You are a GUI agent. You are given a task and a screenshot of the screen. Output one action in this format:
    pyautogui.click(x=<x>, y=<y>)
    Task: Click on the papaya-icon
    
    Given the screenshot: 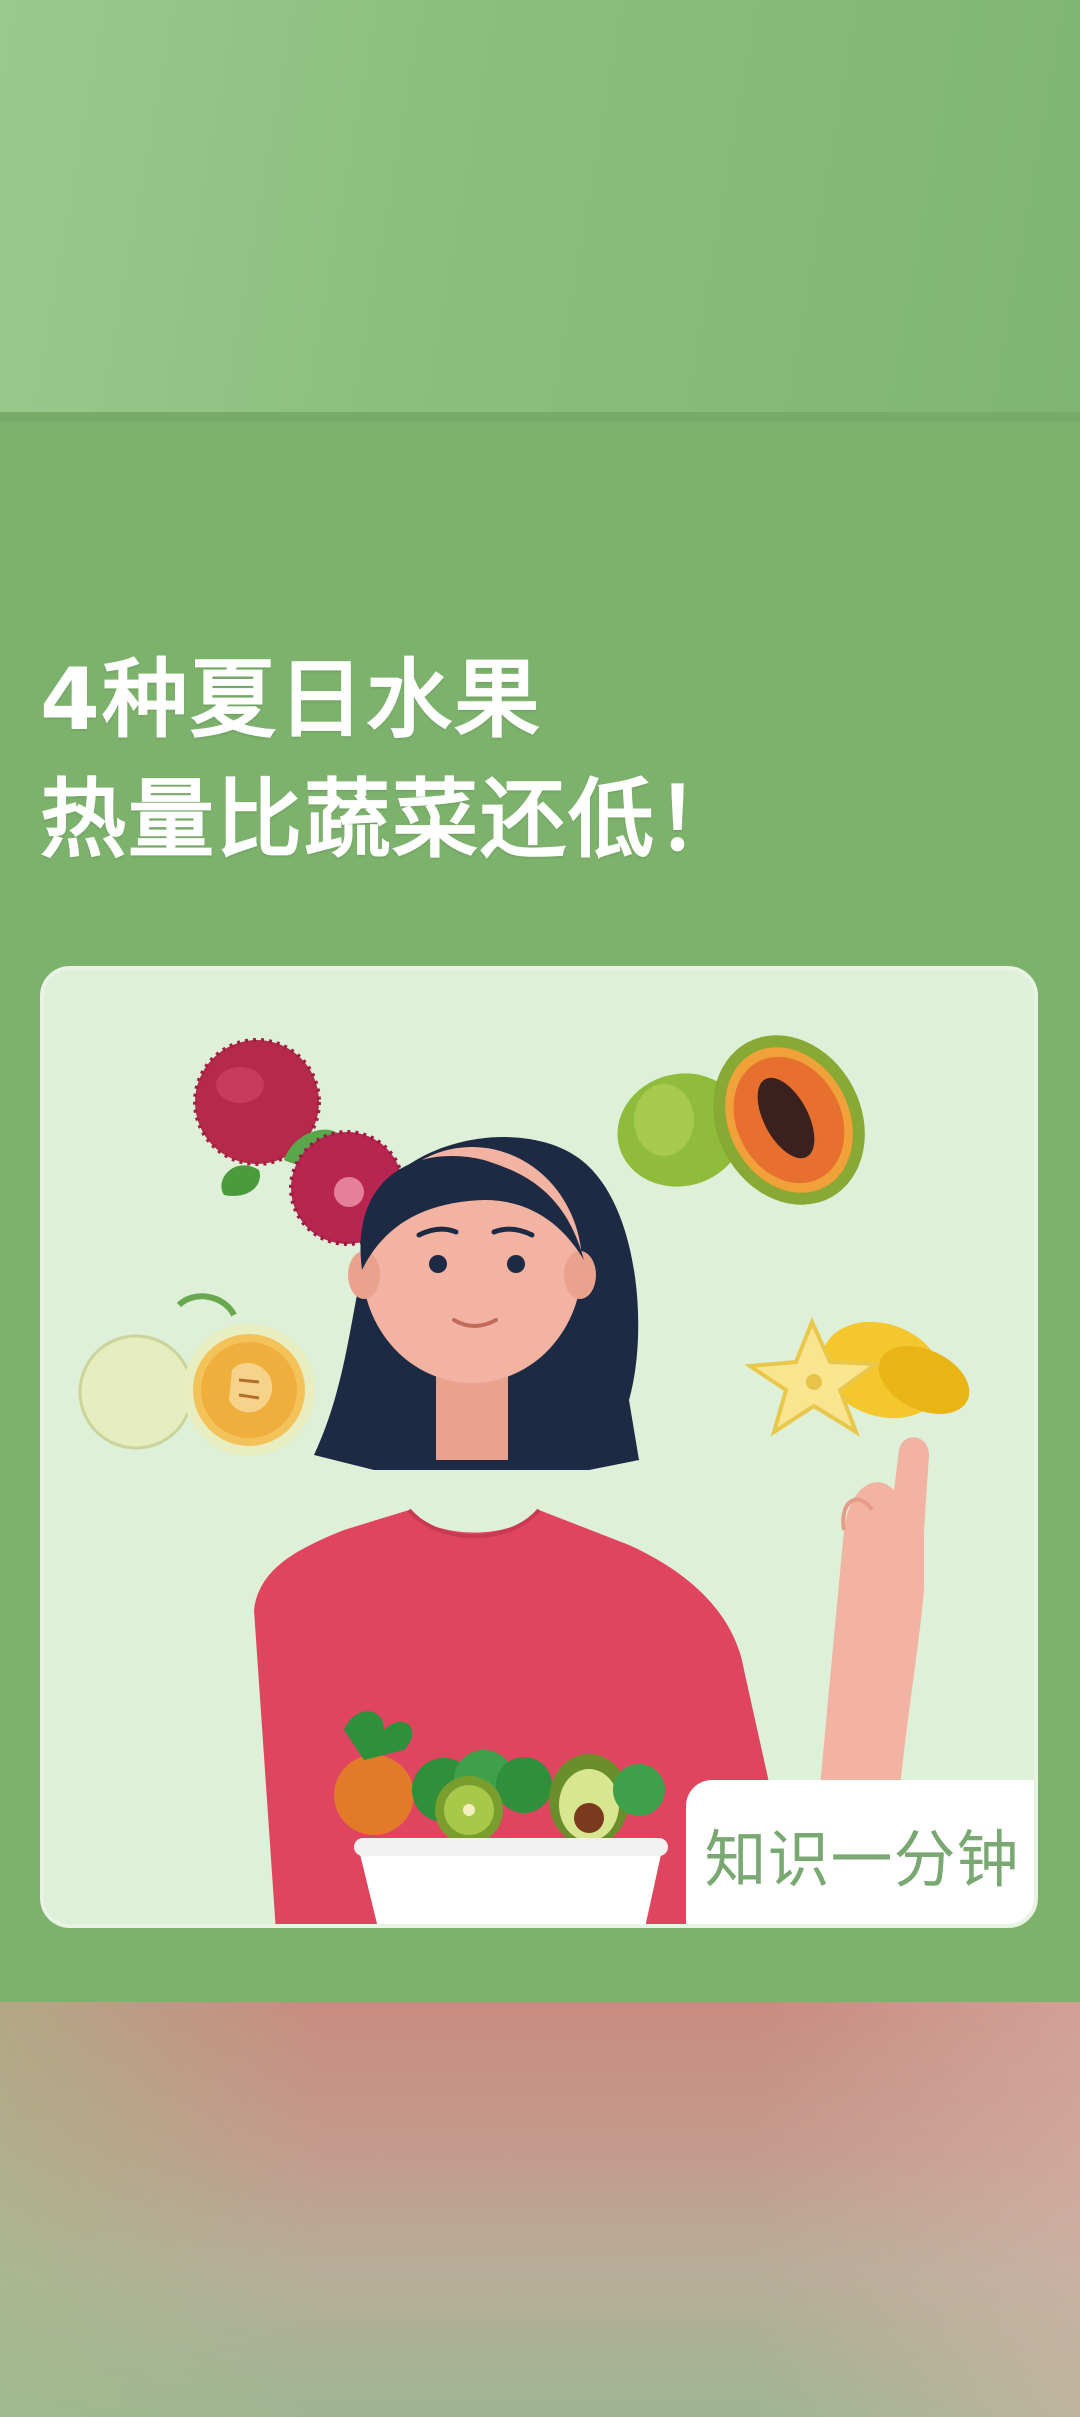 What is the action you would take?
    pyautogui.click(x=741, y=1120)
    